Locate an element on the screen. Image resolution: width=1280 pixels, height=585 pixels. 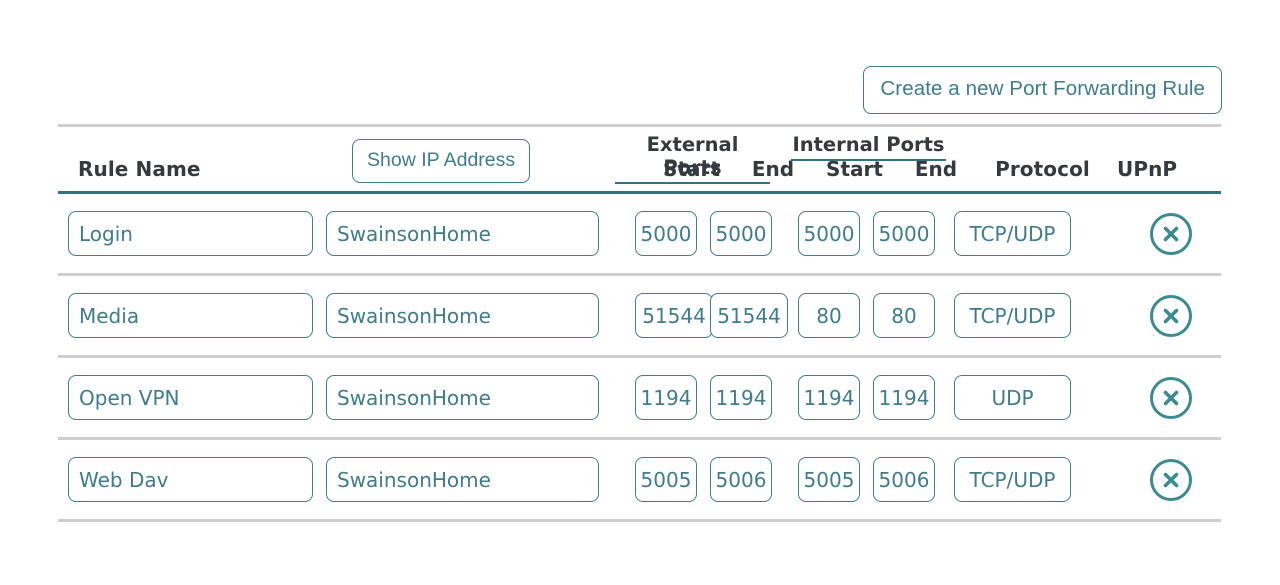
column-header-internal-end: End is located at coordinates (936, 169).